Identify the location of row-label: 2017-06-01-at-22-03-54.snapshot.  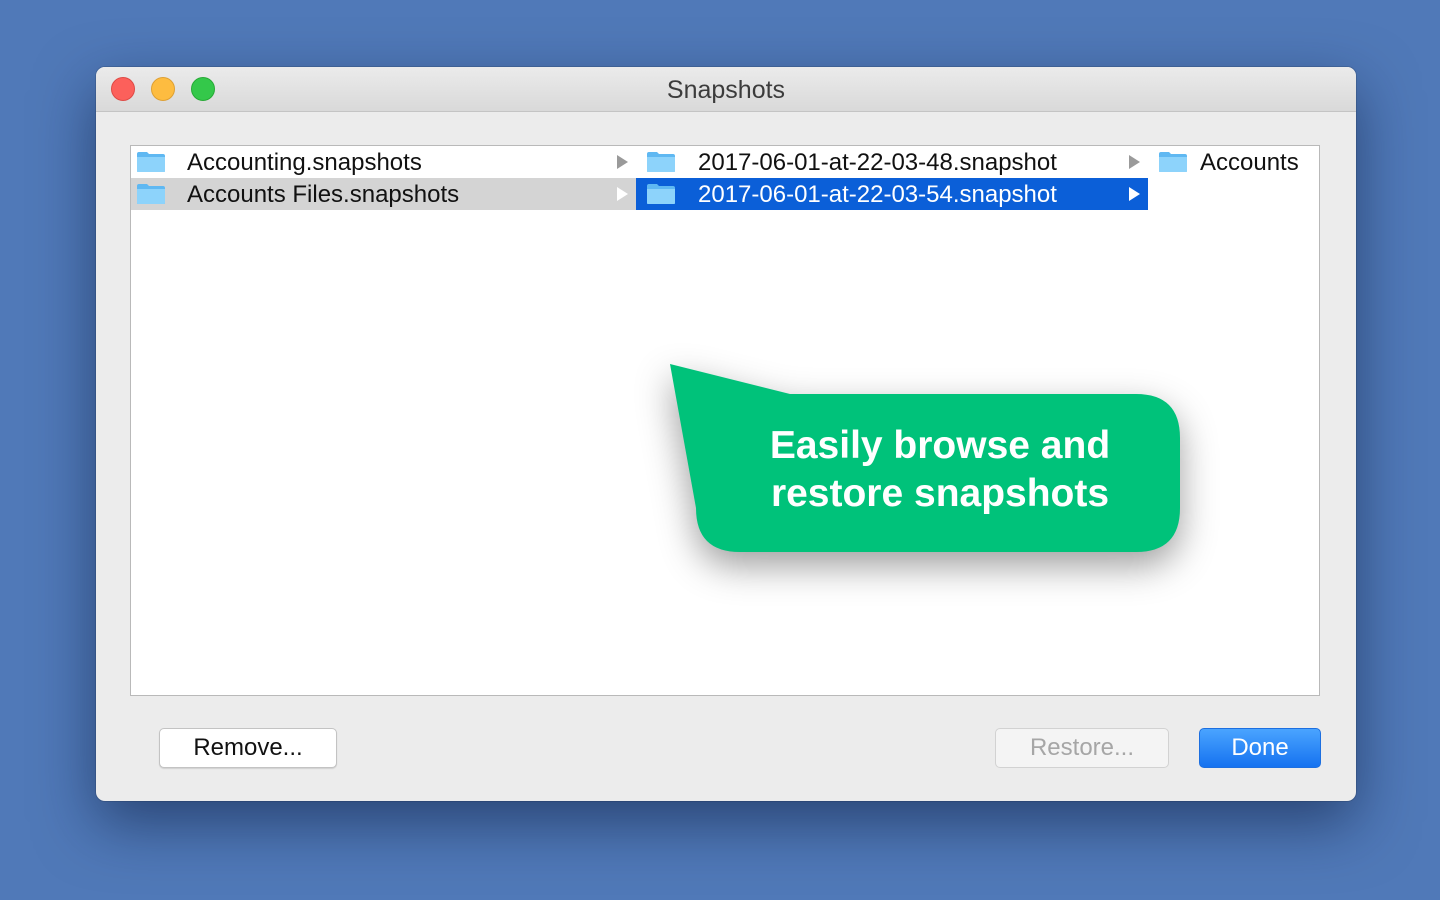
(877, 194).